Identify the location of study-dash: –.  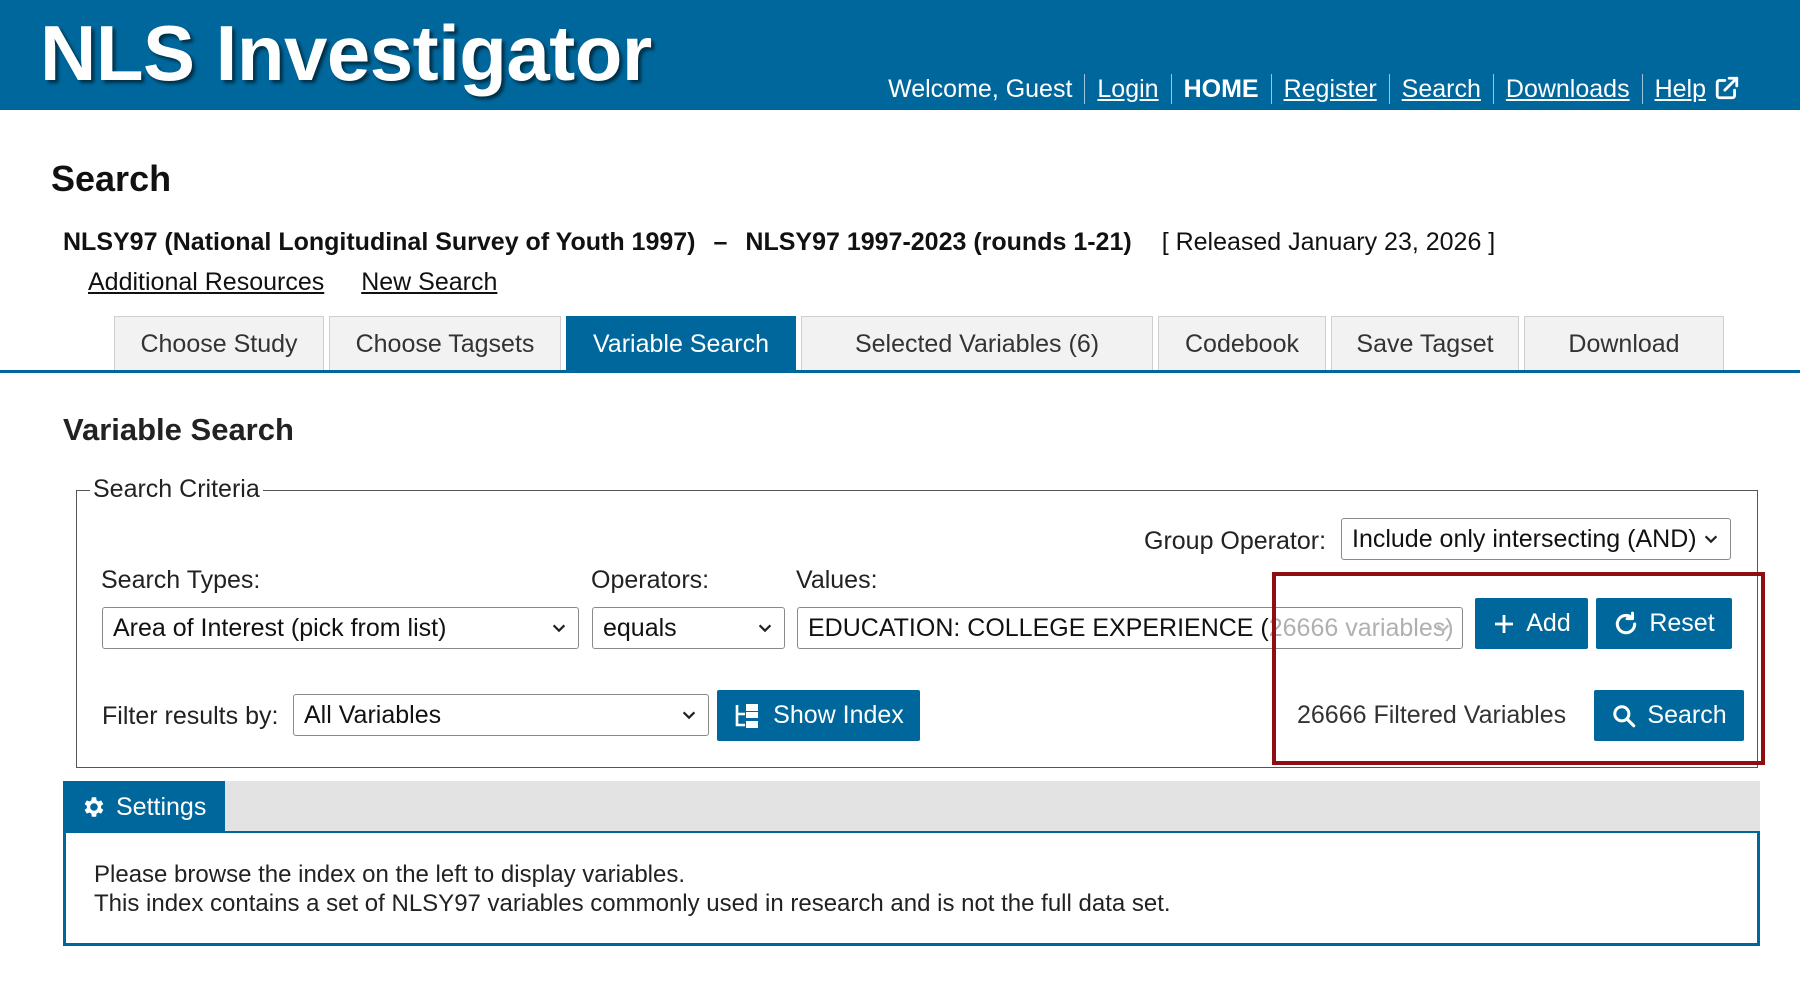
(720, 242).